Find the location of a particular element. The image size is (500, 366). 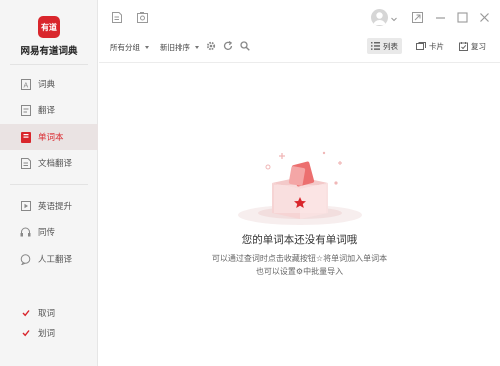

group-filter-dropdown: 所有分组 is located at coordinates (129, 47).